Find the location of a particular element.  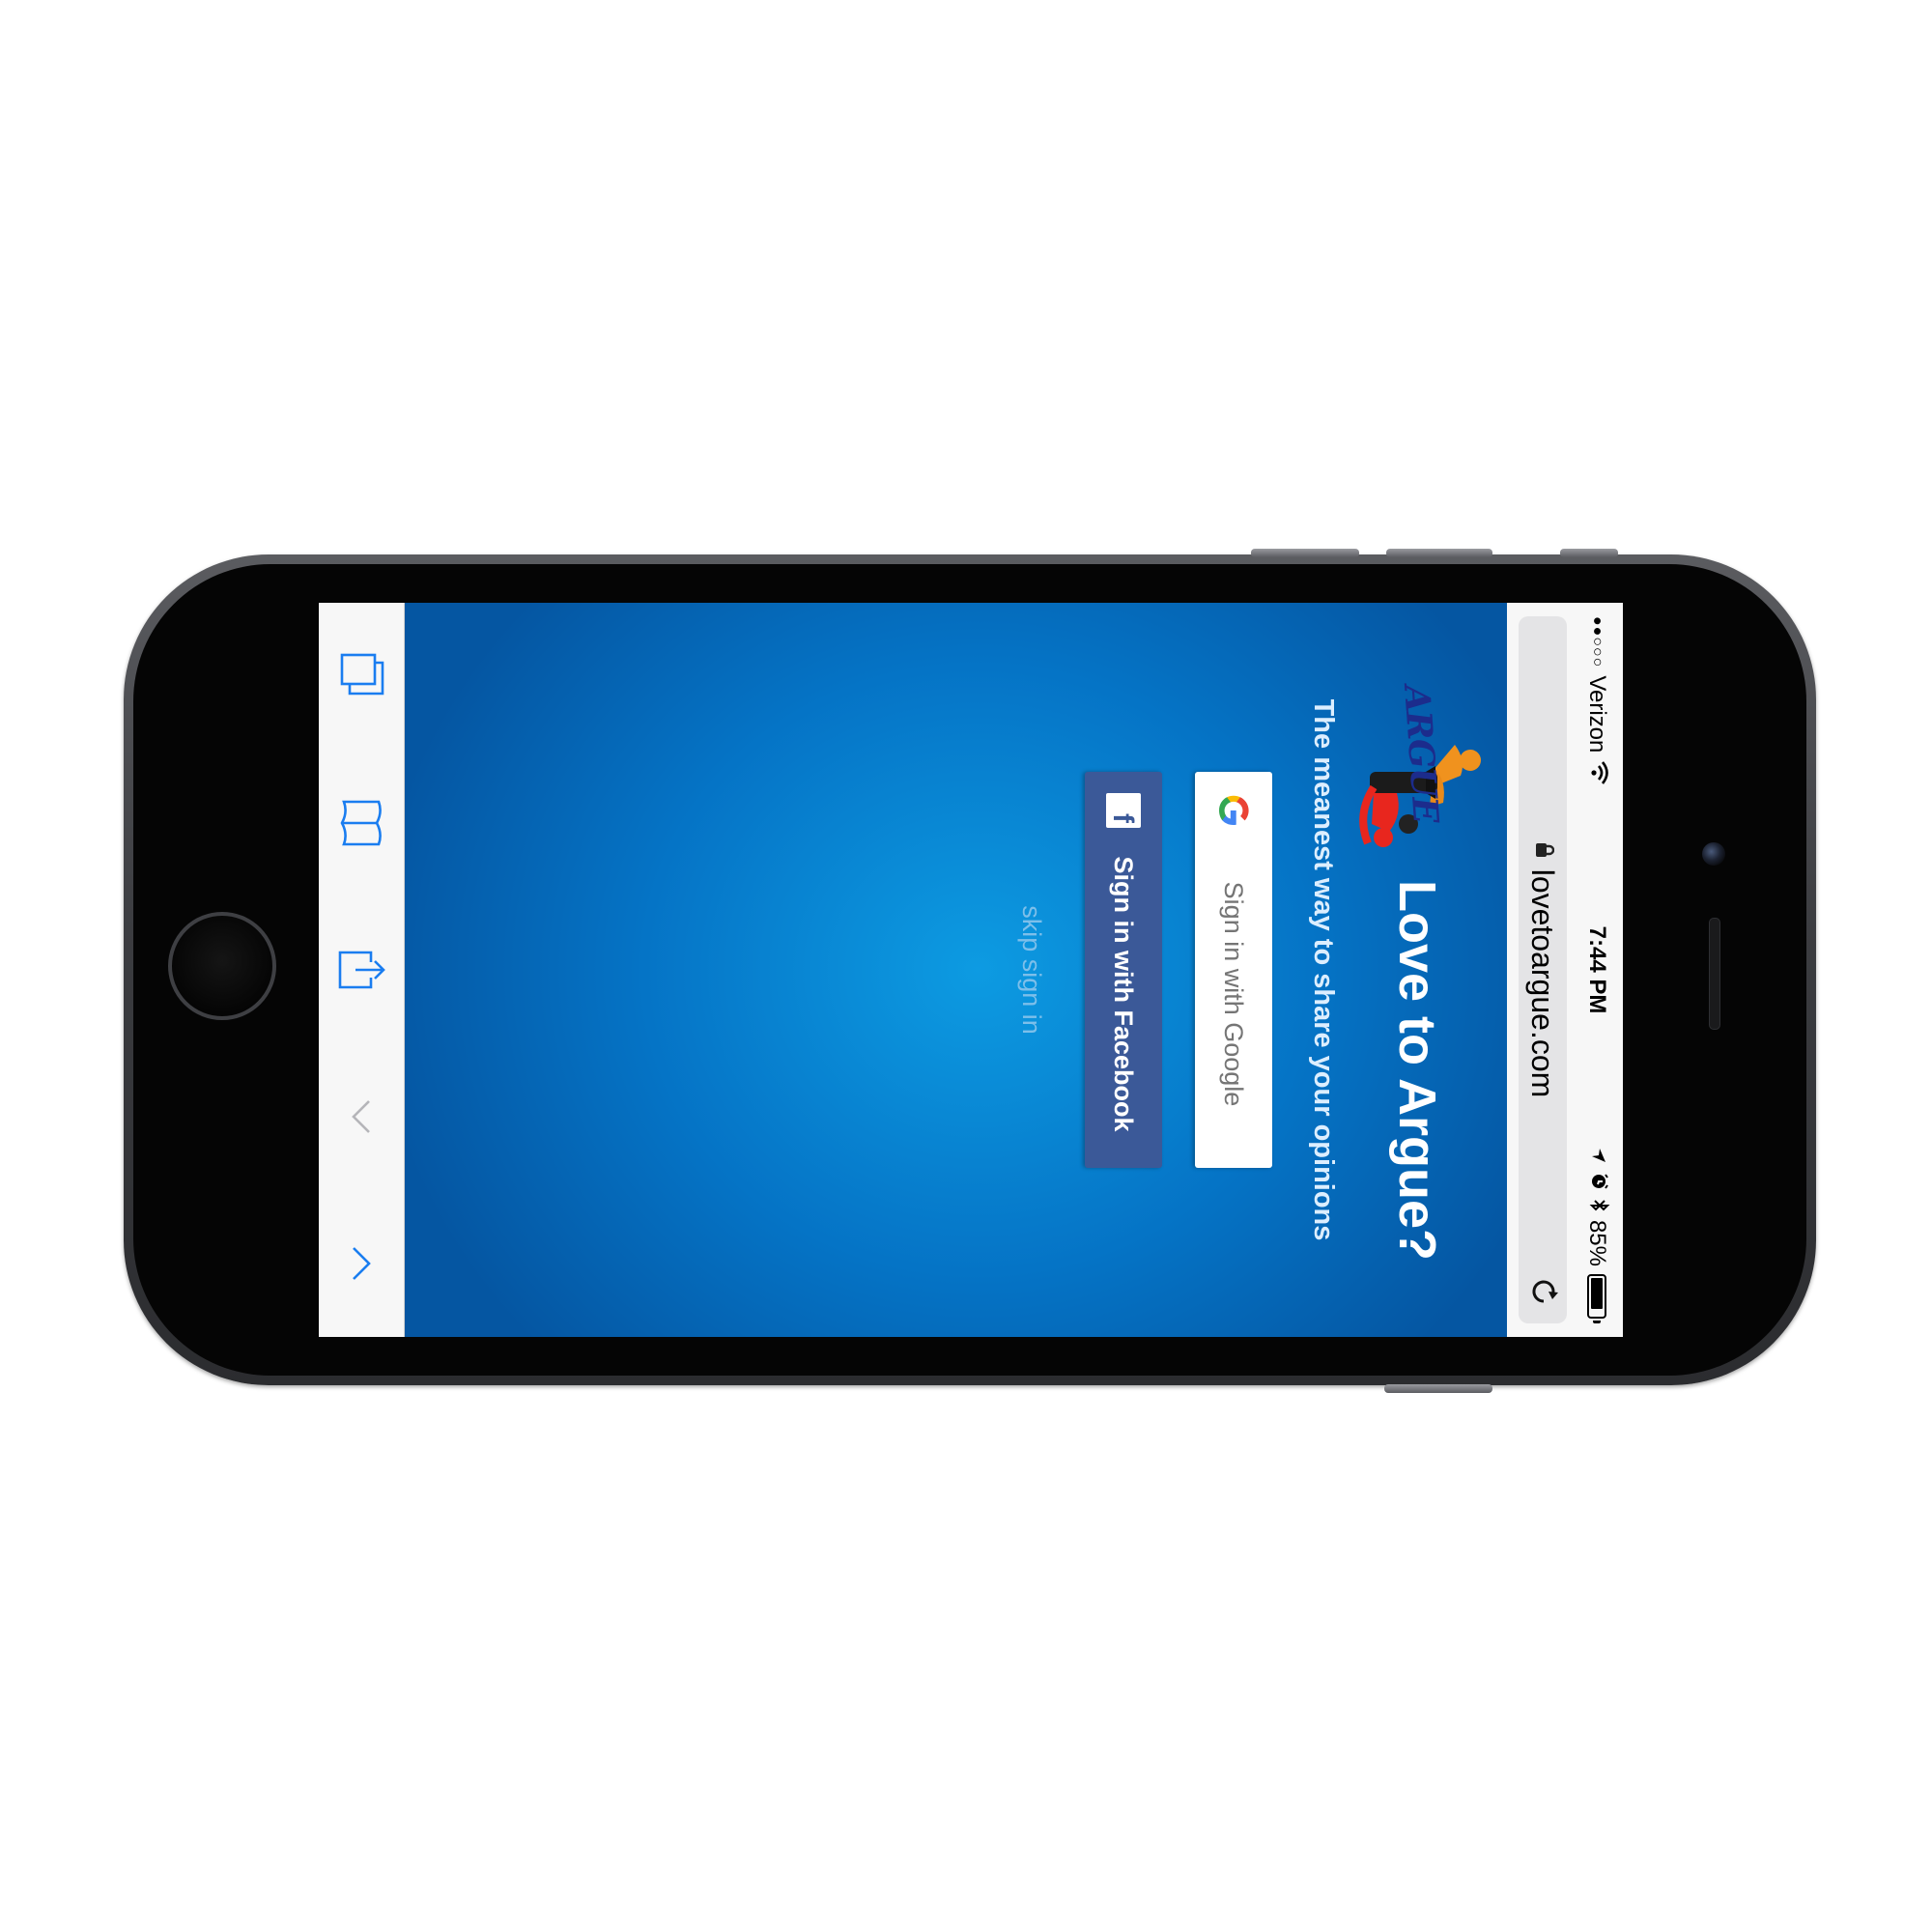

reload-icon is located at coordinates (1540, 1291).